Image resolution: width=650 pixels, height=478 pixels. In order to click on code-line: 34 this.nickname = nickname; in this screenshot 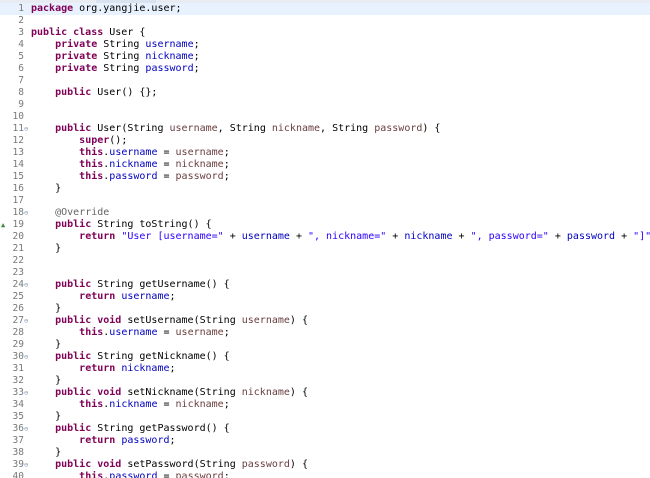, I will do `click(325, 405)`.